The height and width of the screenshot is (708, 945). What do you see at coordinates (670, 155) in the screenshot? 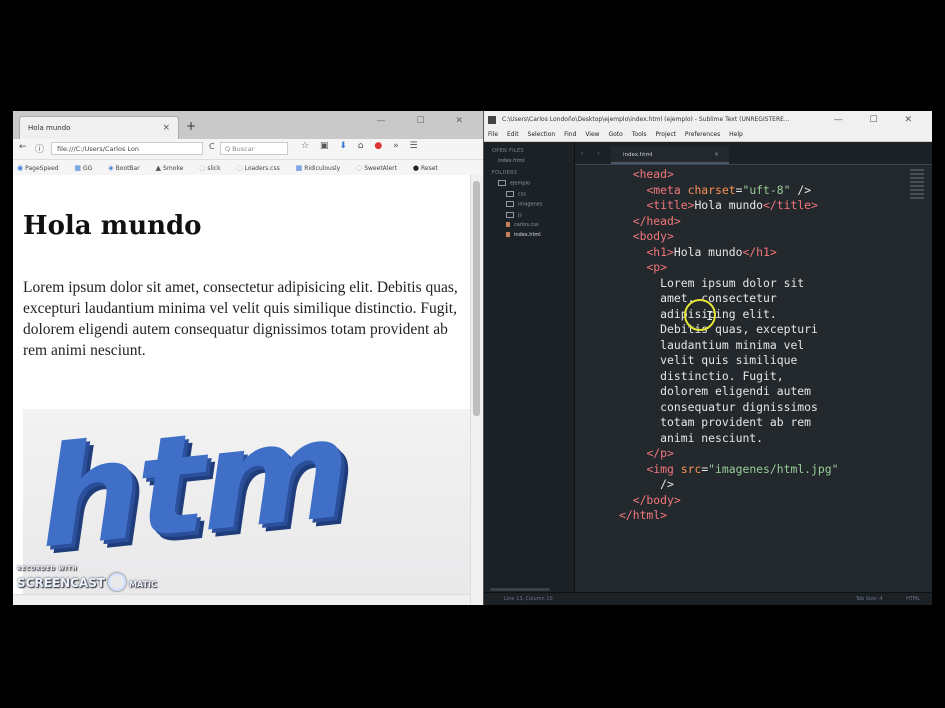
I see `tab-index-html: index.html ×` at bounding box center [670, 155].